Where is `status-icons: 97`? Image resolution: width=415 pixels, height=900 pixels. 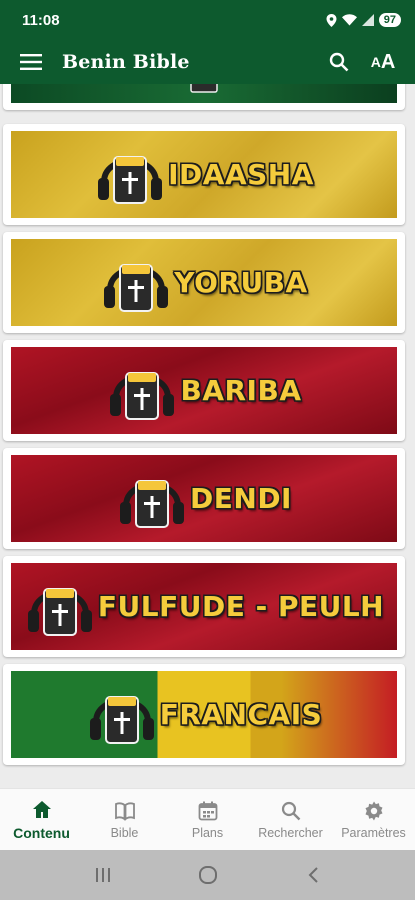
status-icons: 97 is located at coordinates (363, 20).